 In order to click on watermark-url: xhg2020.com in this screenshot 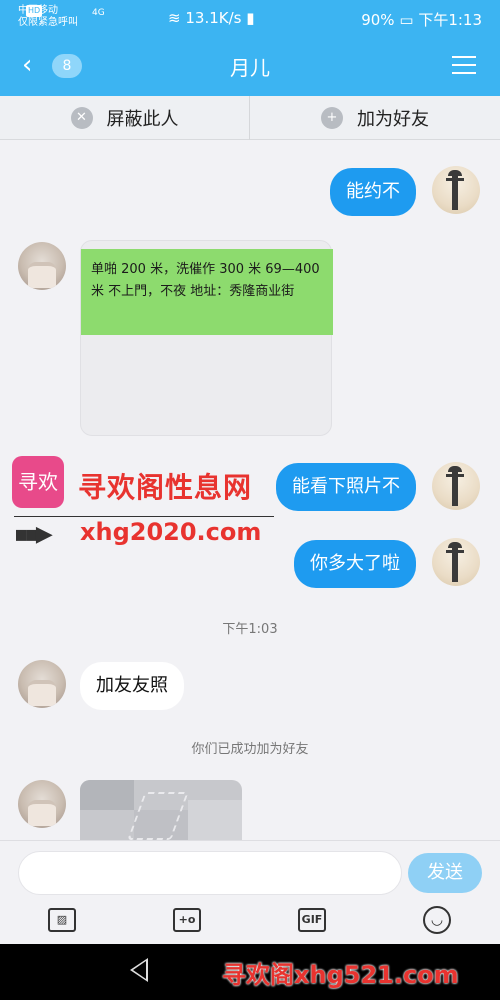, I will do `click(171, 532)`.